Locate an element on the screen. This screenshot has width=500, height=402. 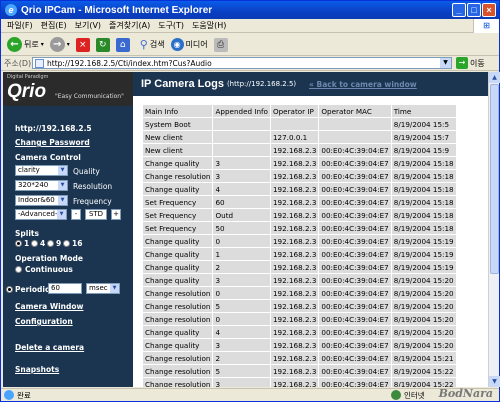
search-button: ⚲ 검색 is located at coordinates (152, 44).